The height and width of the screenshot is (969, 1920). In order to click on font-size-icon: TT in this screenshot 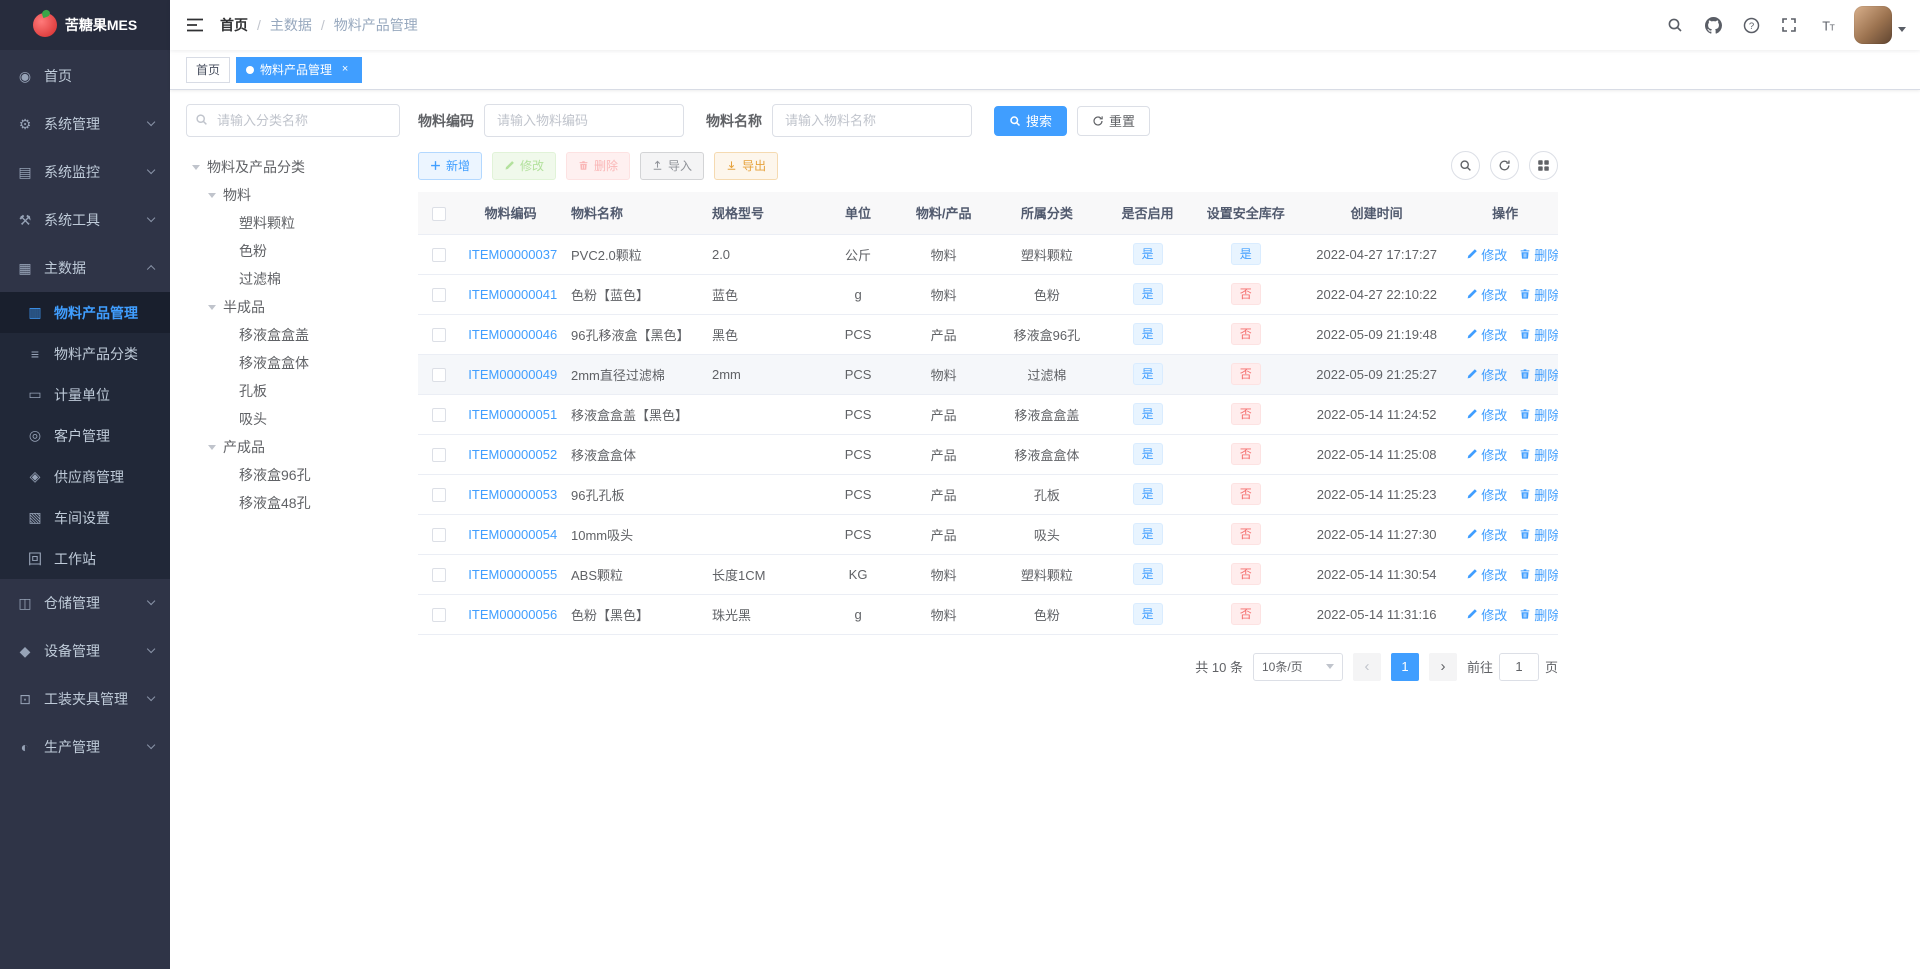, I will do `click(1827, 25)`.